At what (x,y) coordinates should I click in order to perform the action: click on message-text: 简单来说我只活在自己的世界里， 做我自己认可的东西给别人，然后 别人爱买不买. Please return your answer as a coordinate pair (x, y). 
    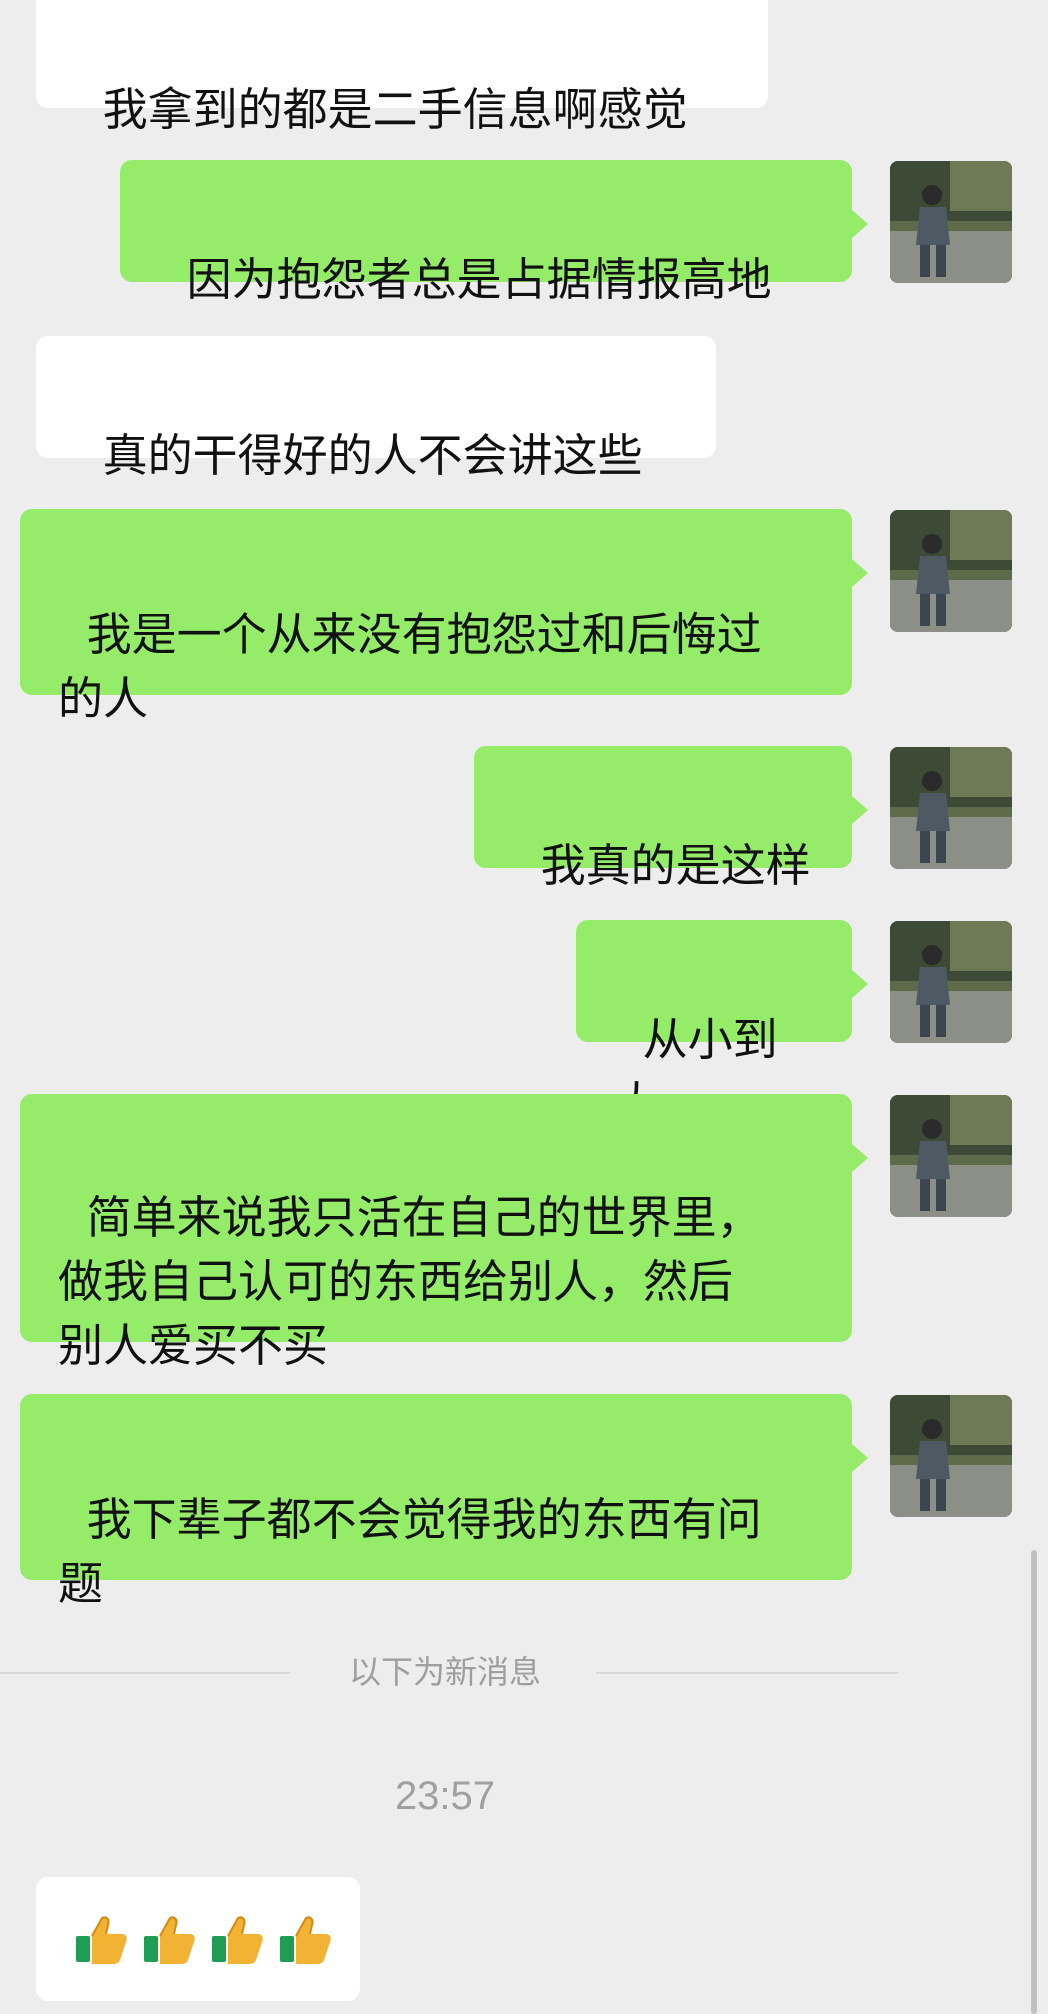
    Looking at the image, I should click on (410, 1281).